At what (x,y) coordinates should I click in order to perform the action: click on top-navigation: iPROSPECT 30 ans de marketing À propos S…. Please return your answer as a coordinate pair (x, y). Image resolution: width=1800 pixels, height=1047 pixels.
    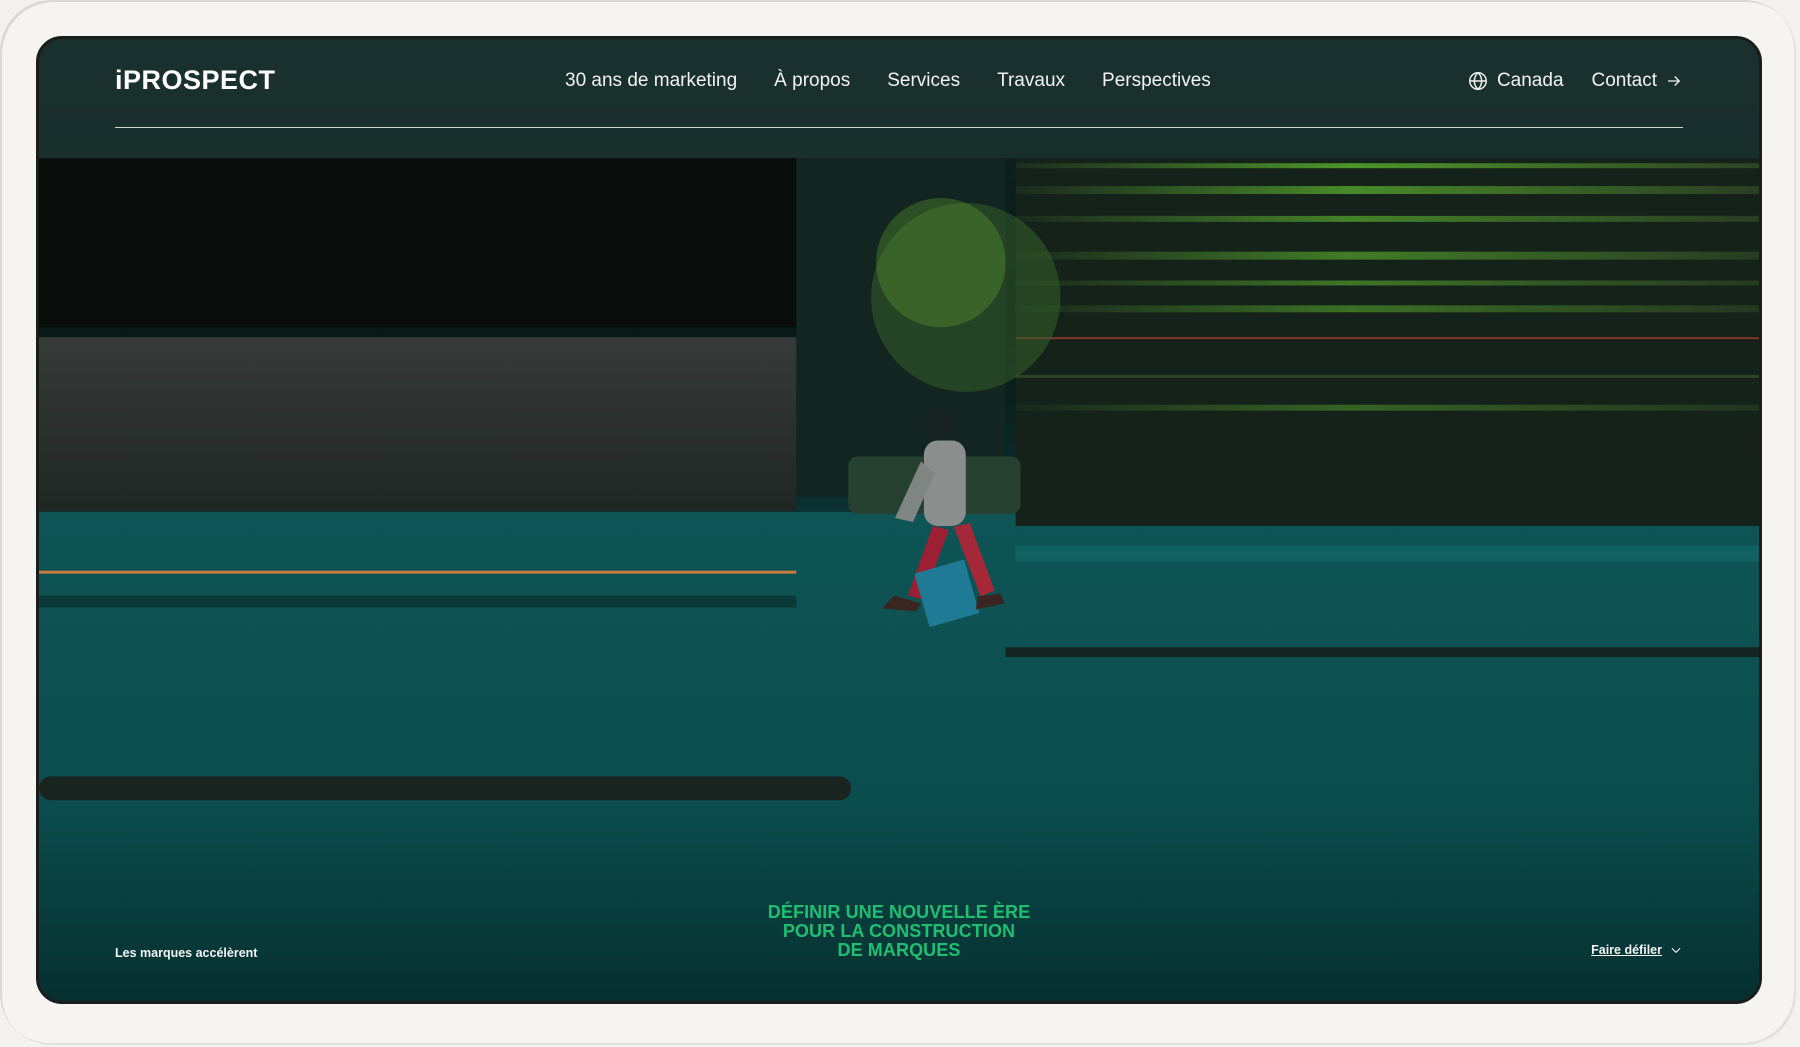
    Looking at the image, I should click on (899, 83).